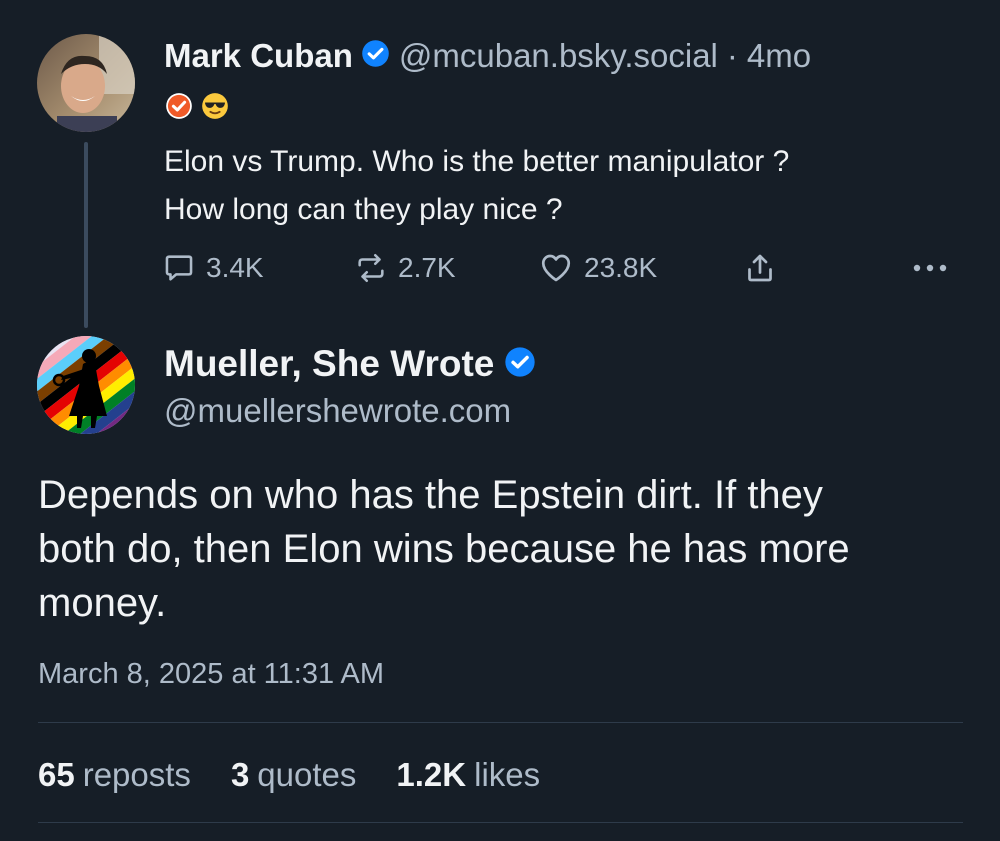 The height and width of the screenshot is (841, 1000). Describe the element at coordinates (558, 56) in the screenshot. I see `author-handle: @mcuban.bsky.social` at that location.